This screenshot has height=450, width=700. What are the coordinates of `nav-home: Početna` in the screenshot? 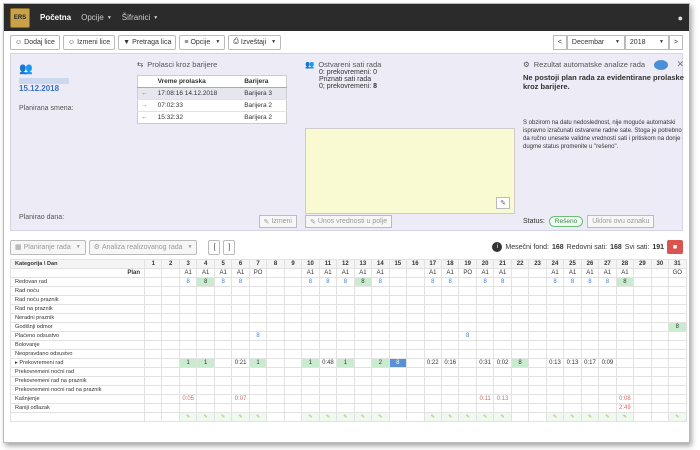 It's located at (55, 17).